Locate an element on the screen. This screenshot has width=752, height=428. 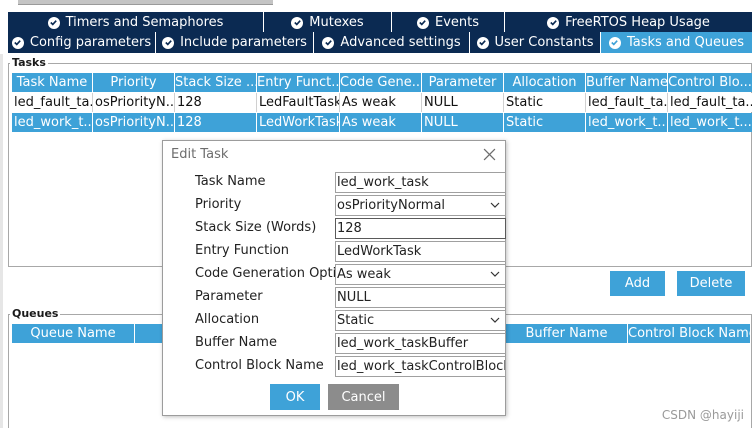
tab-label: Config parameters is located at coordinates (90, 42).